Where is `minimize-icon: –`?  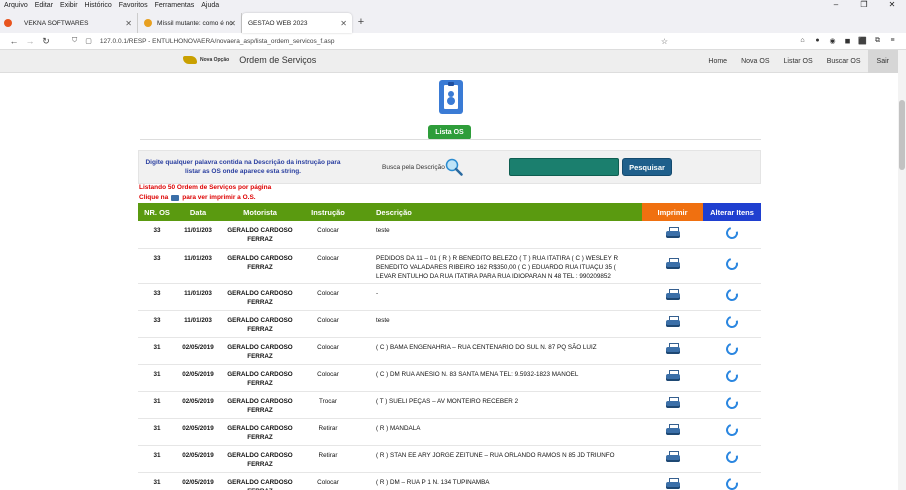
minimize-icon: – is located at coordinates (836, 5).